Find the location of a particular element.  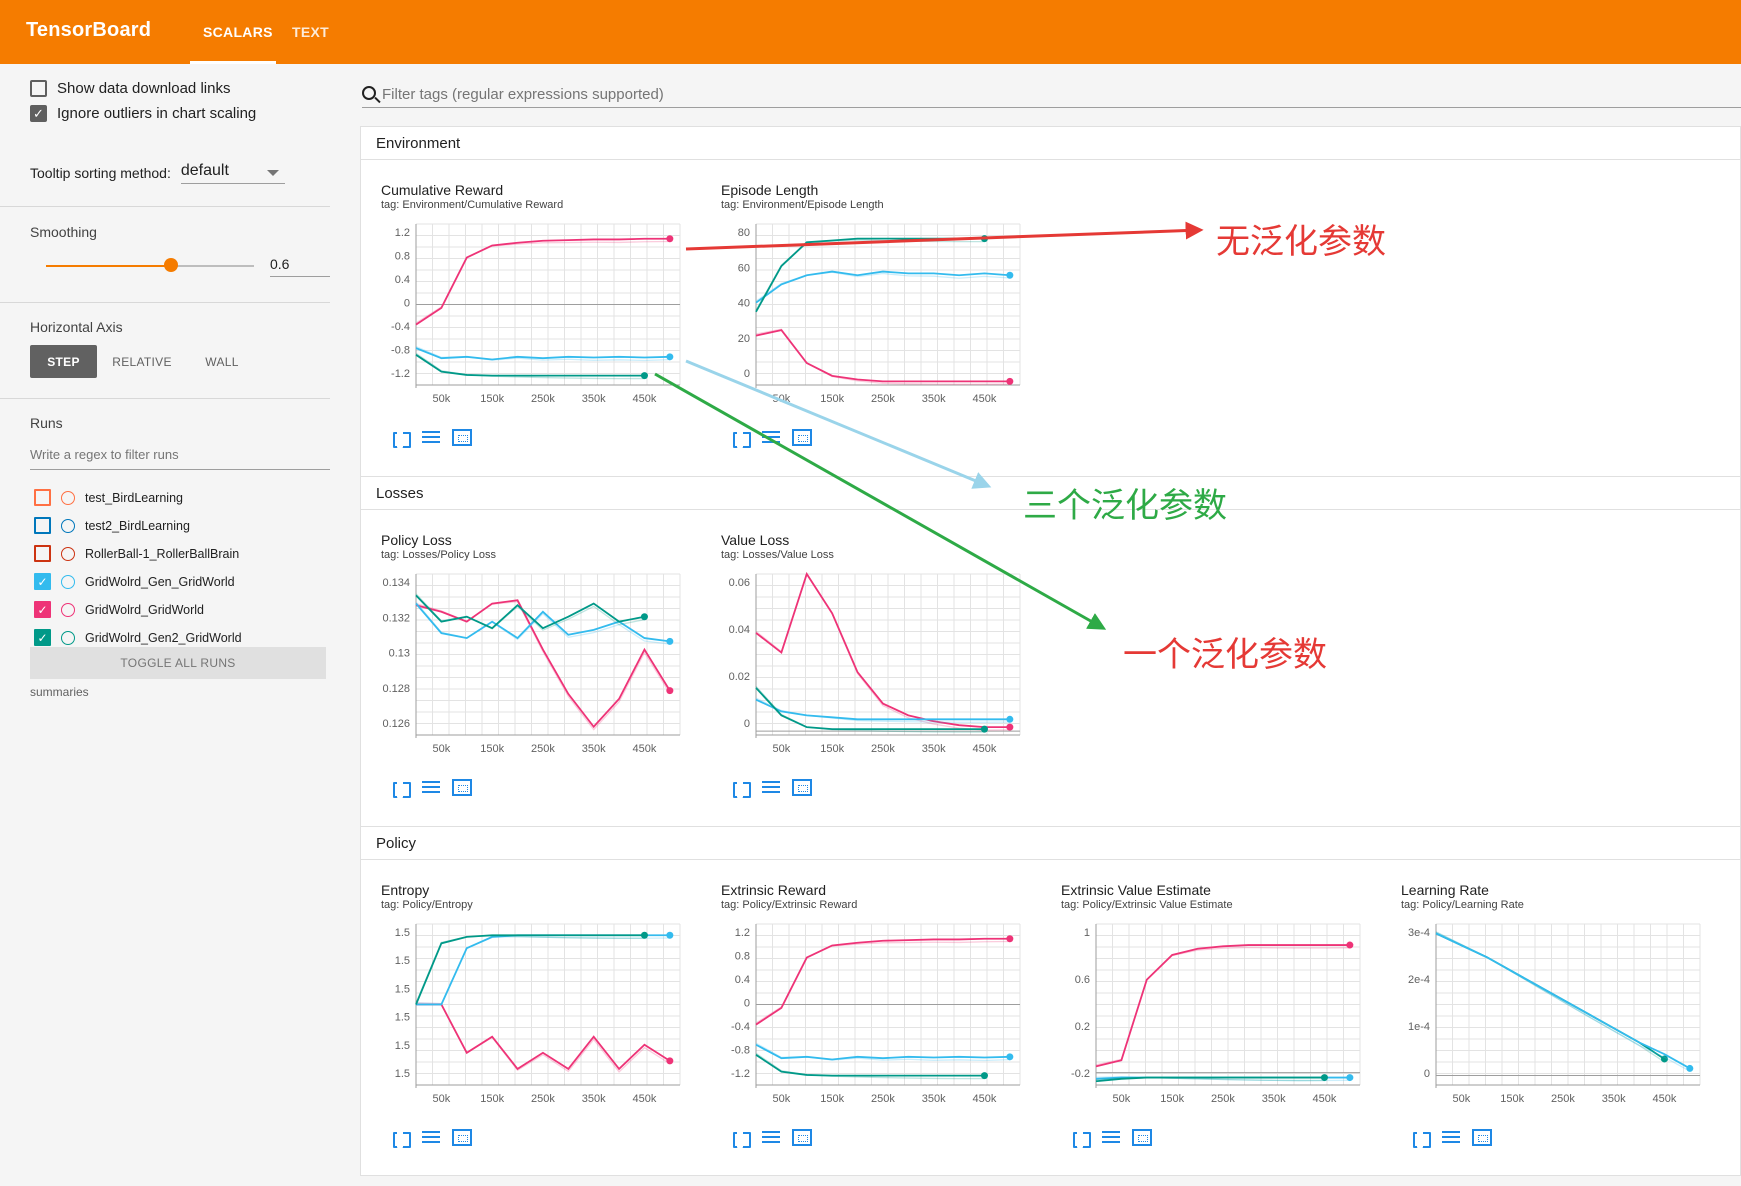

x-tick-label: 50k is located at coordinates (782, 399).